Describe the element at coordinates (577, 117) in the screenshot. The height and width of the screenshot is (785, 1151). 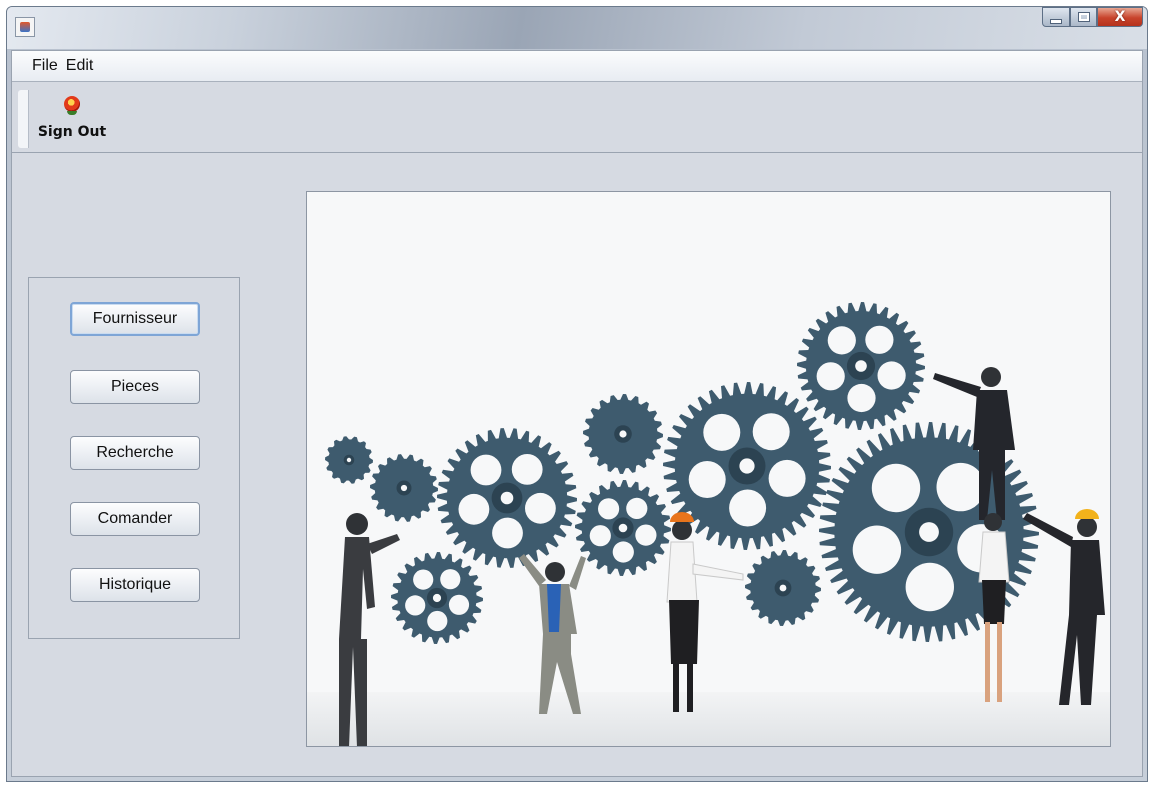
I see `toolbar: Sign Out` at that location.